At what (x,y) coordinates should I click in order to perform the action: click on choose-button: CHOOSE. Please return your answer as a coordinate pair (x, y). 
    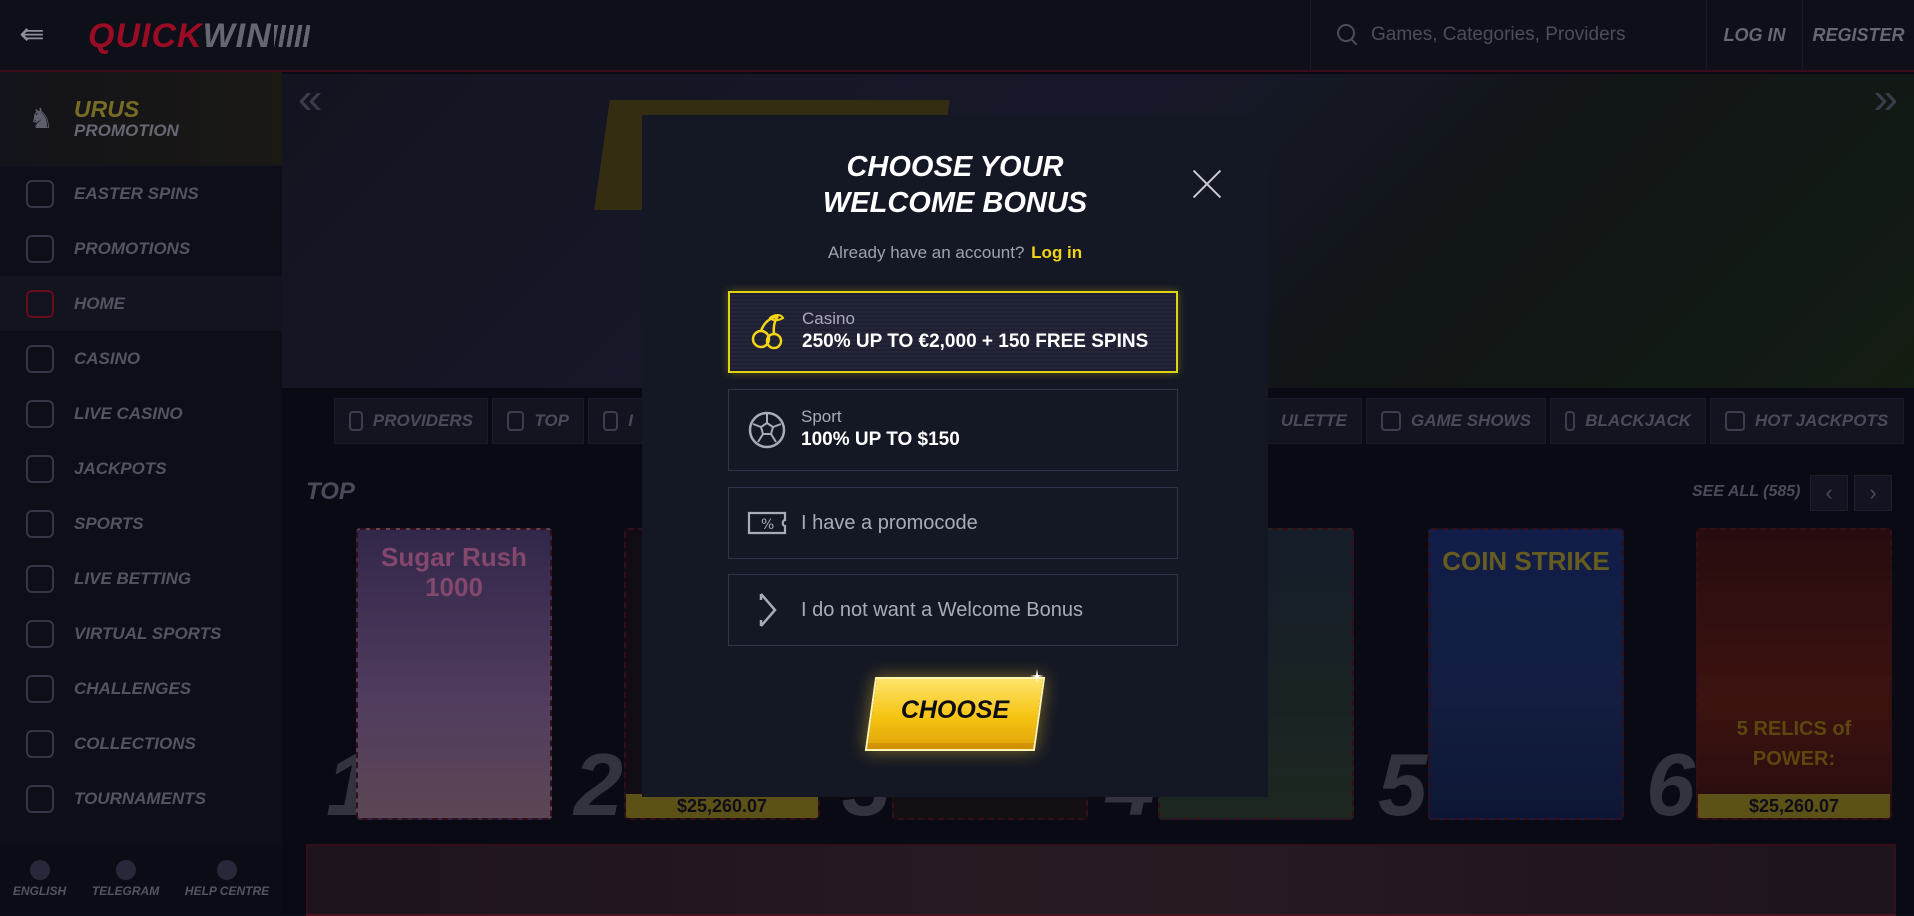
    Looking at the image, I should click on (955, 713).